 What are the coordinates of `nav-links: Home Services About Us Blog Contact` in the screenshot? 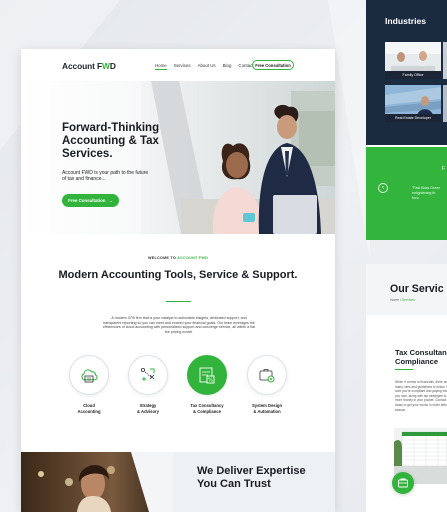 It's located at (204, 66).